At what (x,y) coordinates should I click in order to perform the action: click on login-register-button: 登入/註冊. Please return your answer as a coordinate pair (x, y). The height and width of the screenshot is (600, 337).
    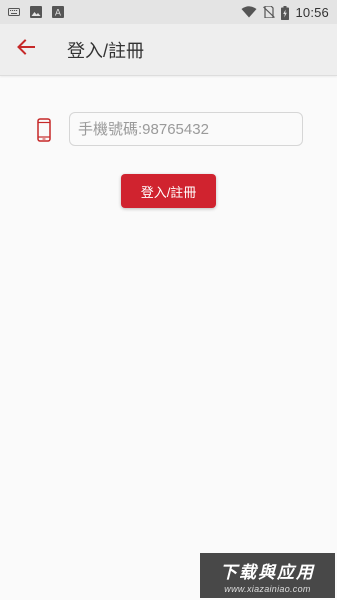
    Looking at the image, I should click on (168, 191).